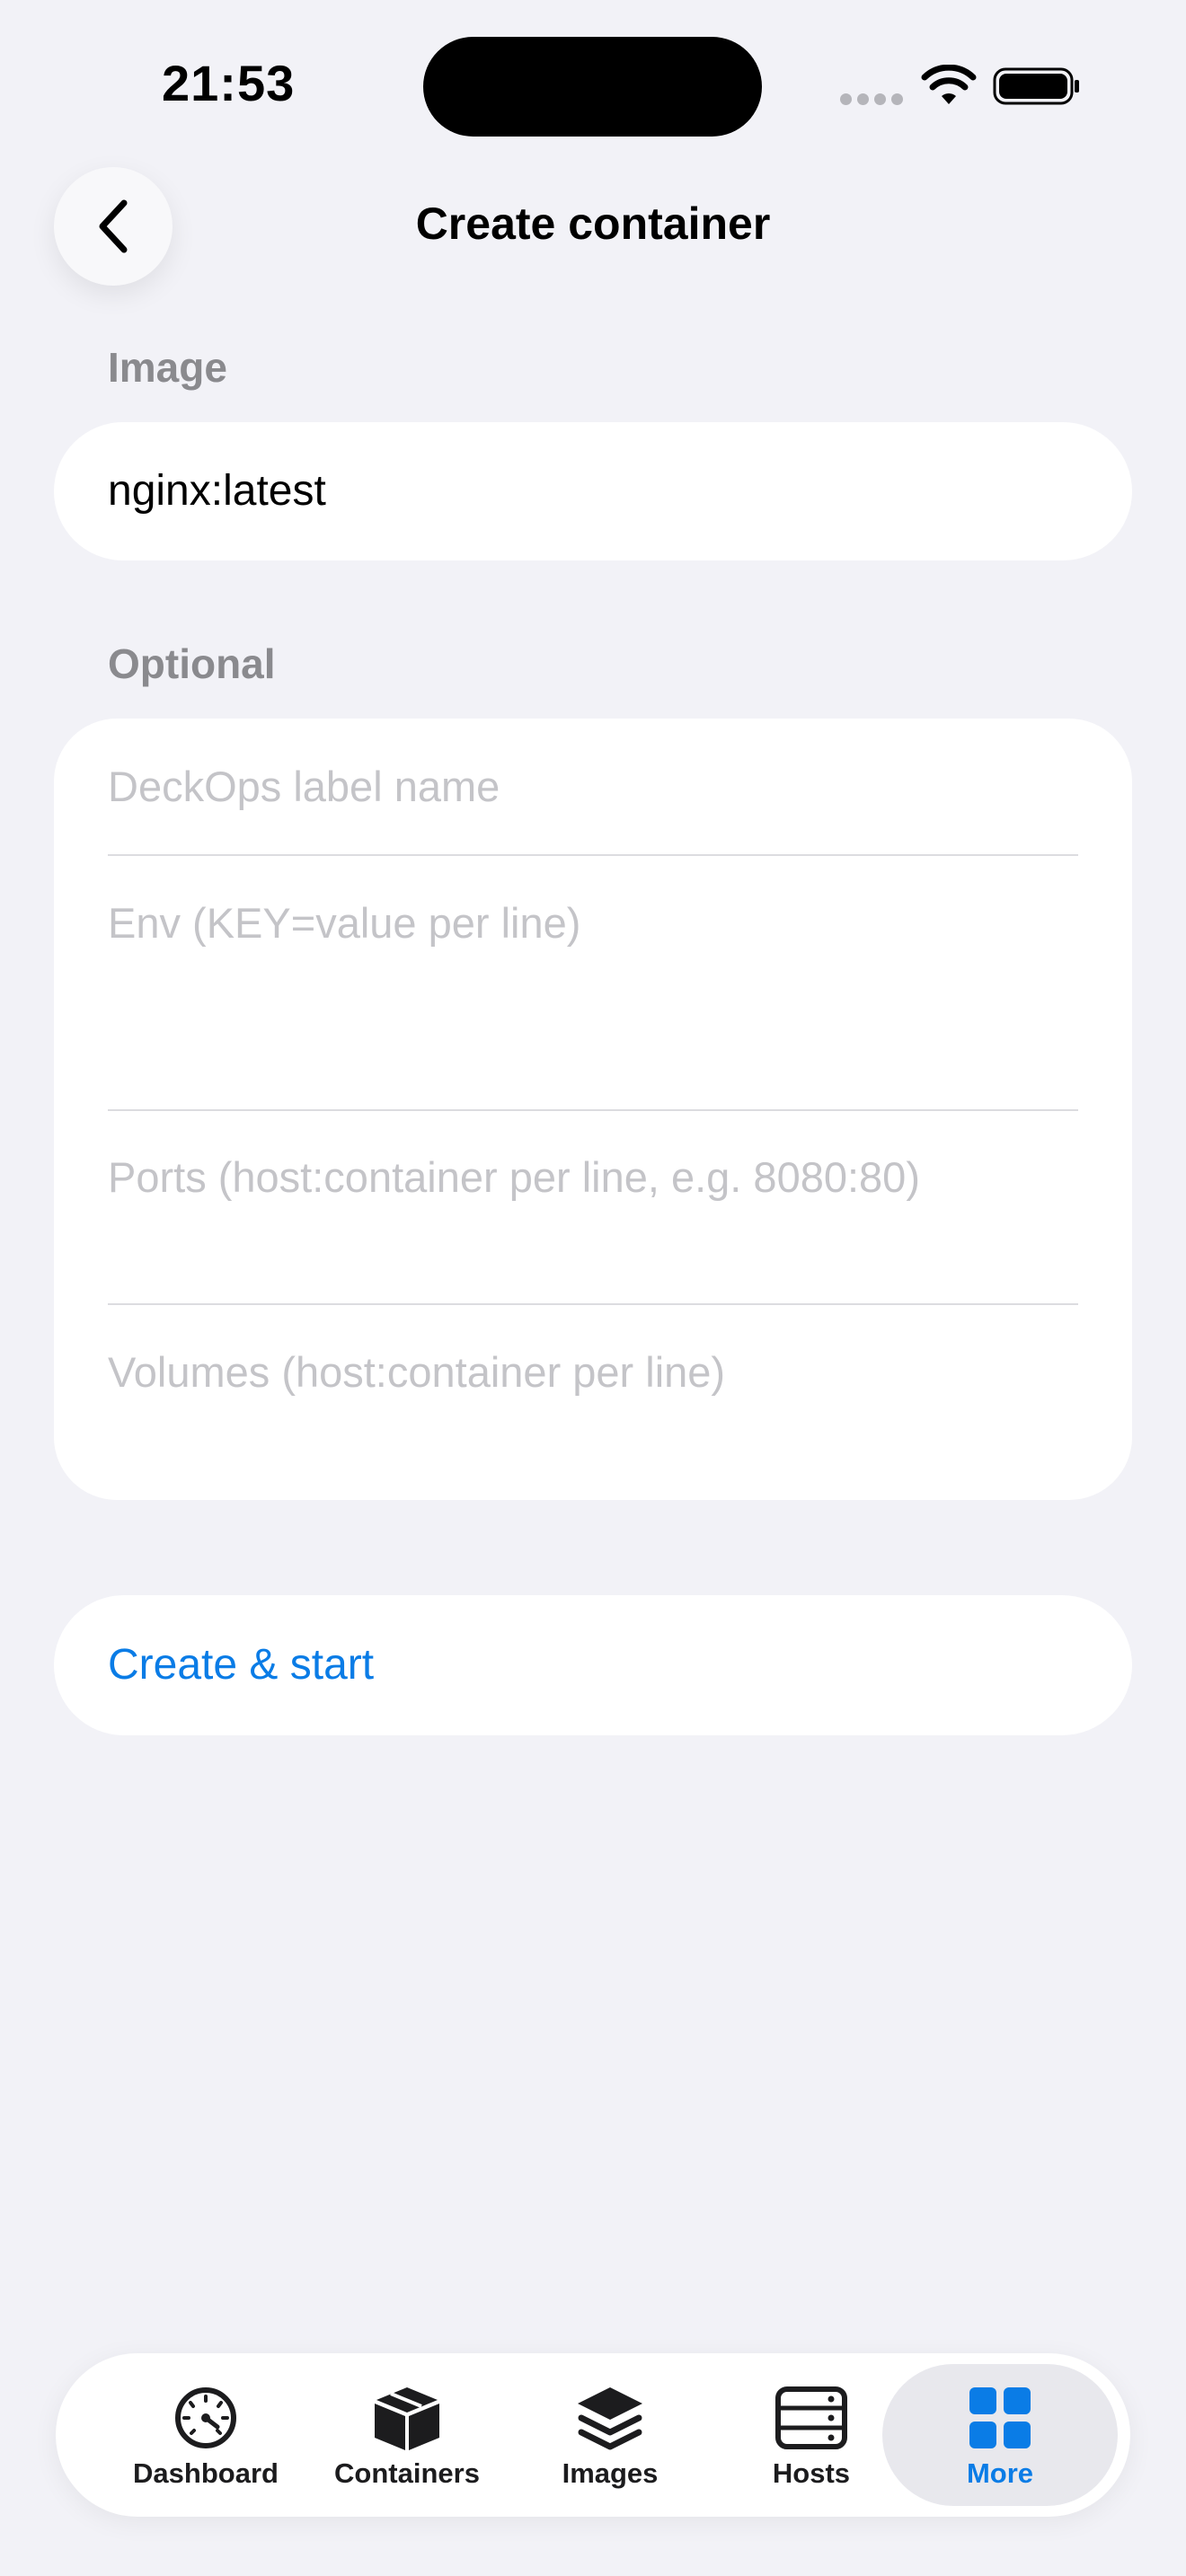  What do you see at coordinates (206, 2473) in the screenshot?
I see `tab-label: Dashboard` at bounding box center [206, 2473].